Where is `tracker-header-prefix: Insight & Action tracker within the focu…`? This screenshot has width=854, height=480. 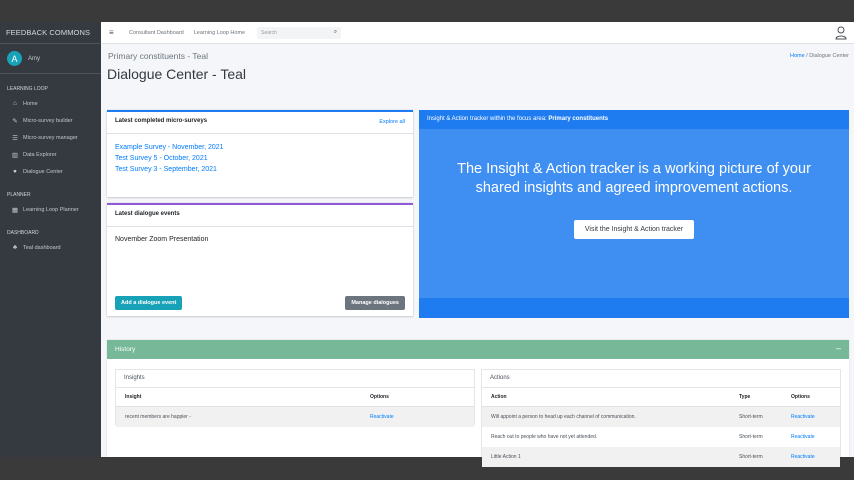
tracker-header-prefix: Insight & Action tracker within the focu… is located at coordinates (487, 119).